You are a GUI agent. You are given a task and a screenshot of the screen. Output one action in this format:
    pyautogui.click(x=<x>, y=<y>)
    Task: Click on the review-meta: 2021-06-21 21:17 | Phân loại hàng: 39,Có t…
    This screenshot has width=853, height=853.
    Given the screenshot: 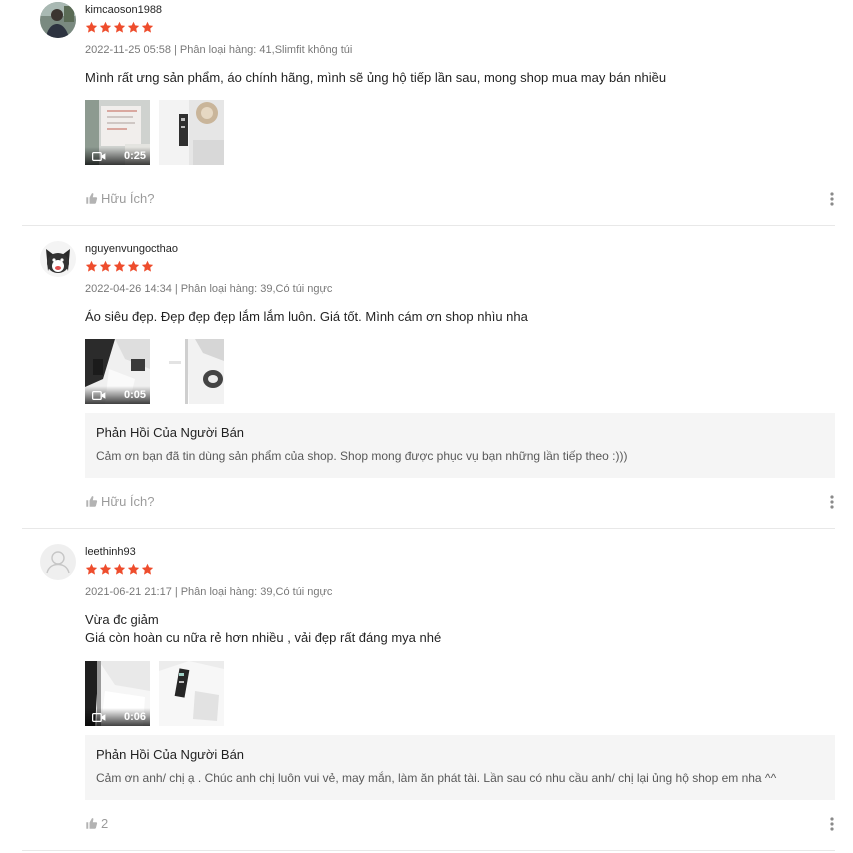 What is the action you would take?
    pyautogui.click(x=208, y=592)
    